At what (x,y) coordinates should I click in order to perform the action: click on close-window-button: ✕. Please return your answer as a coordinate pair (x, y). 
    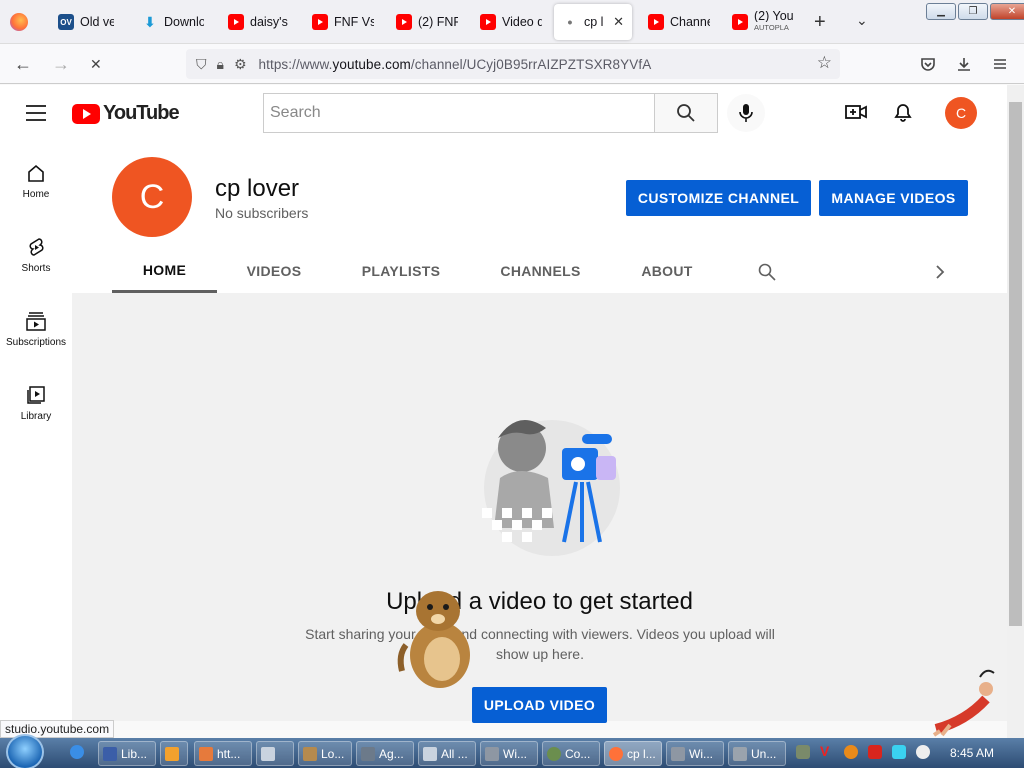
    Looking at the image, I should click on (1007, 11).